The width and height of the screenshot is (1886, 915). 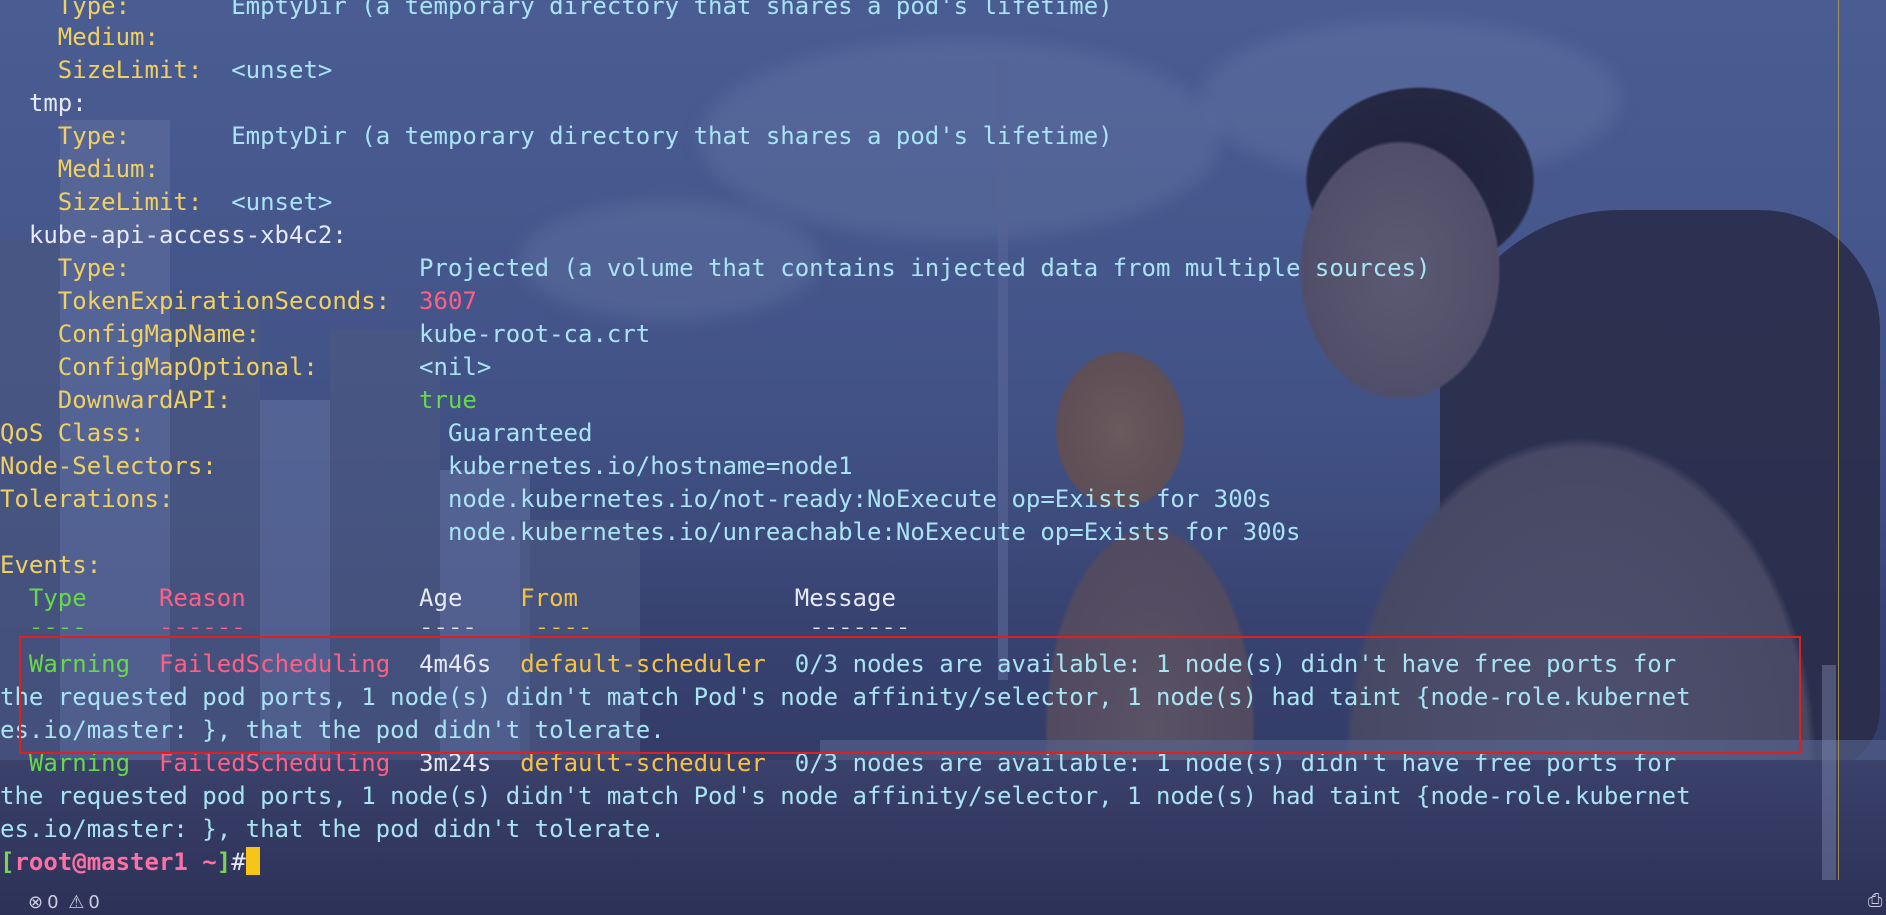 What do you see at coordinates (252, 861) in the screenshot?
I see `text-cursor` at bounding box center [252, 861].